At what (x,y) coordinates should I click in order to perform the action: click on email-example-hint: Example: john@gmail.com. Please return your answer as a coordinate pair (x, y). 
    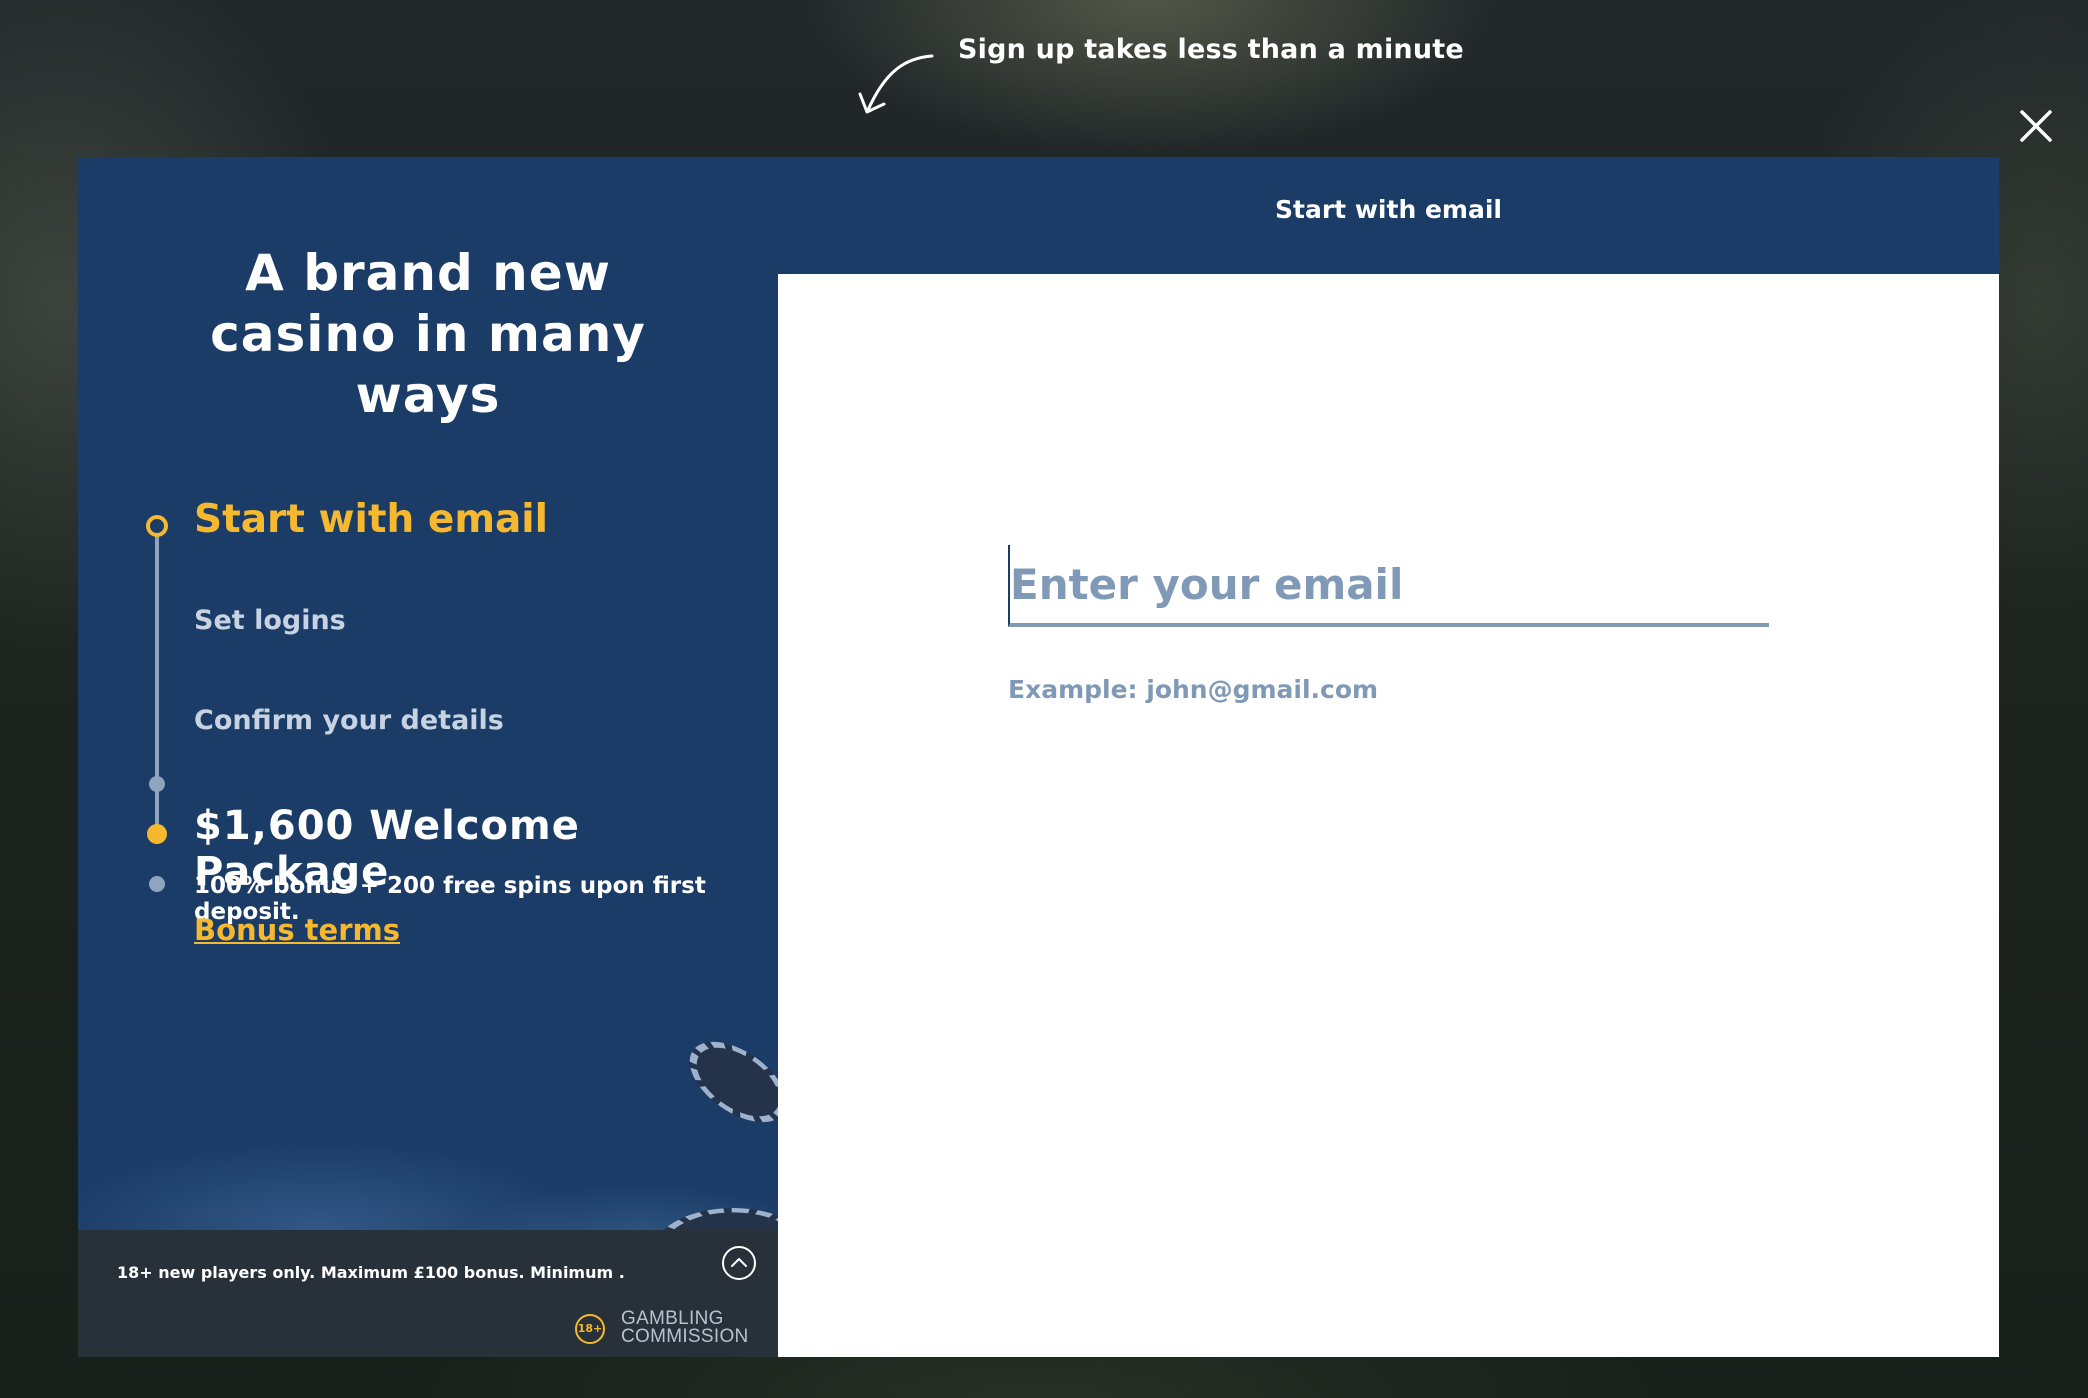
    Looking at the image, I should click on (1193, 689).